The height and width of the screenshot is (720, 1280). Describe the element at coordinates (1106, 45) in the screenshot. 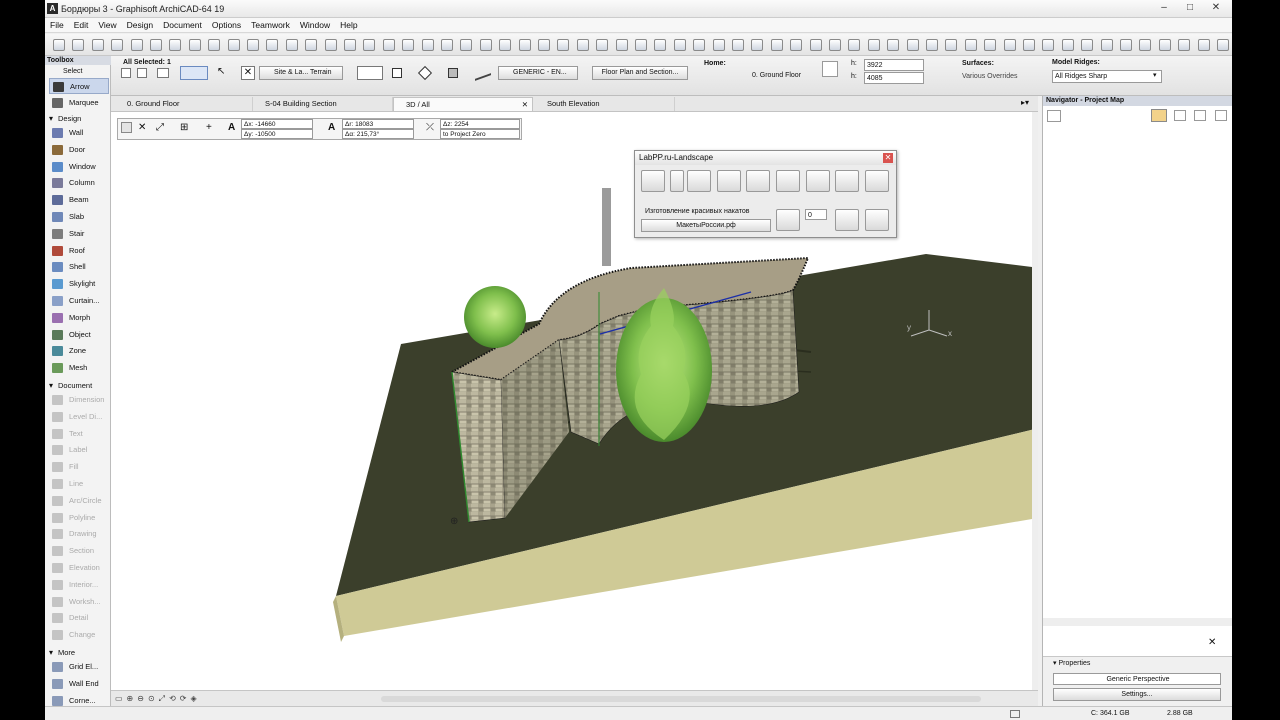

I see `library-icon` at that location.